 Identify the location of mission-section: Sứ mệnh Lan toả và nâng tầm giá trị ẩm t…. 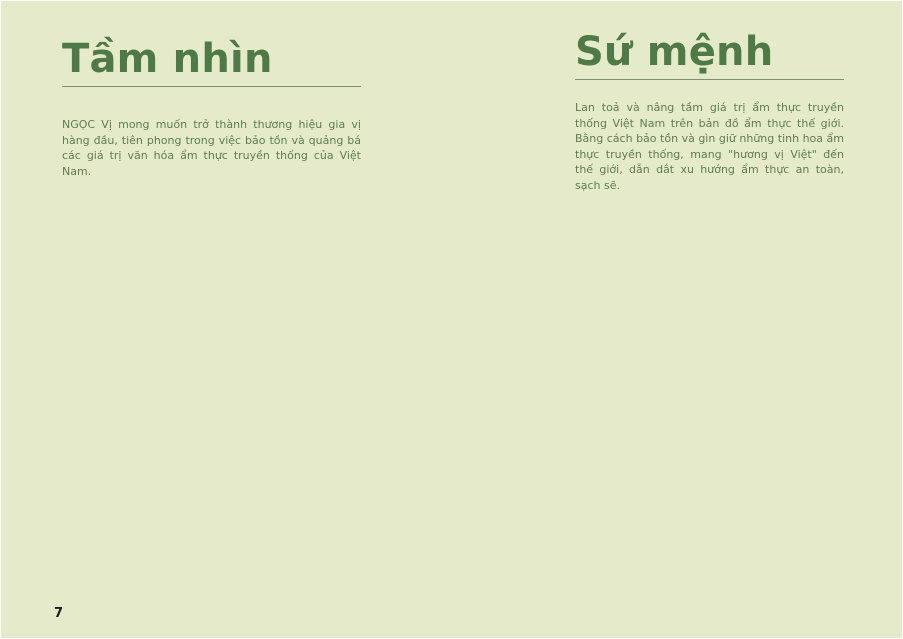
(709, 111).